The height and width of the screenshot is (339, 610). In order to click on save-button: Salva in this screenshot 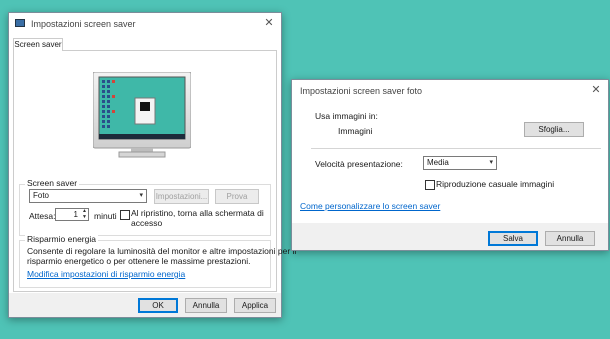, I will do `click(513, 238)`.